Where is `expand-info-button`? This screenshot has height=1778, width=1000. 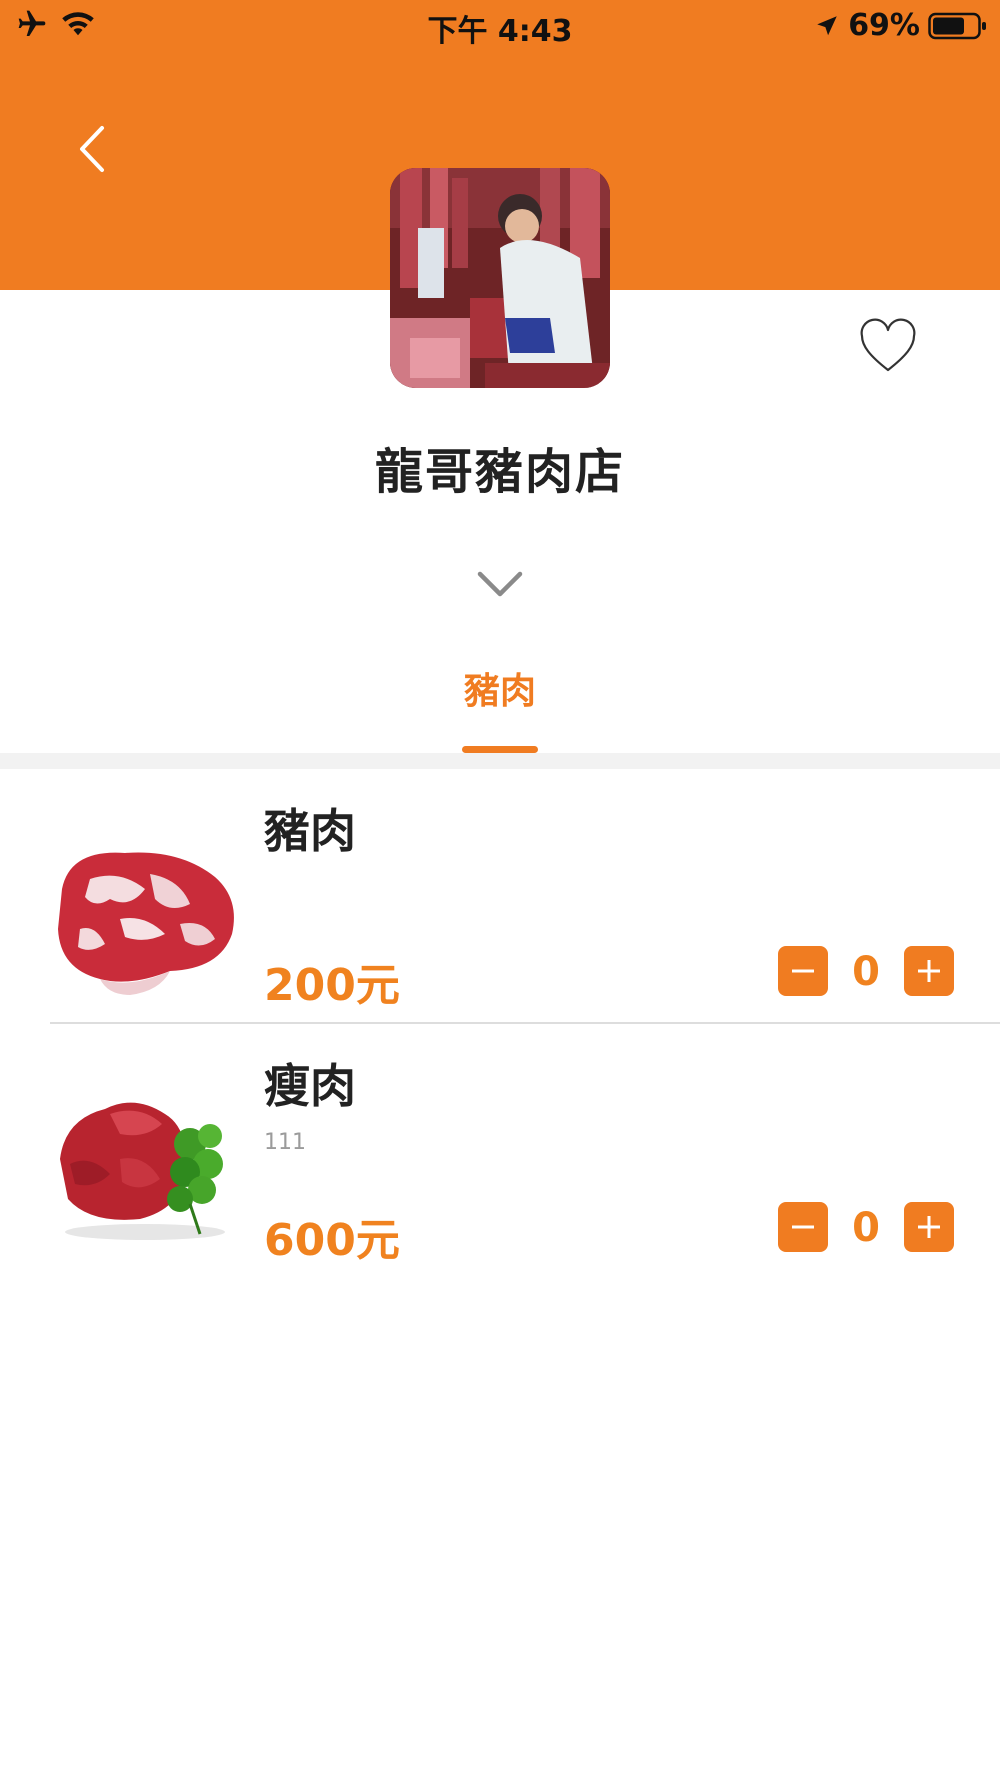 expand-info-button is located at coordinates (500, 585).